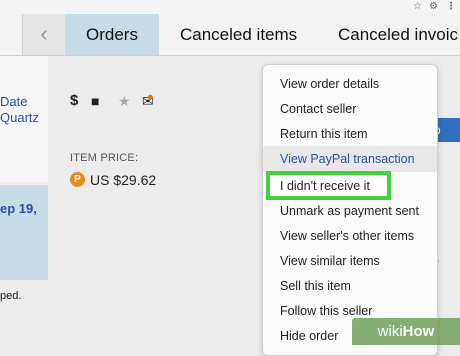  Describe the element at coordinates (124, 101) in the screenshot. I see `star-icon: ★` at that location.